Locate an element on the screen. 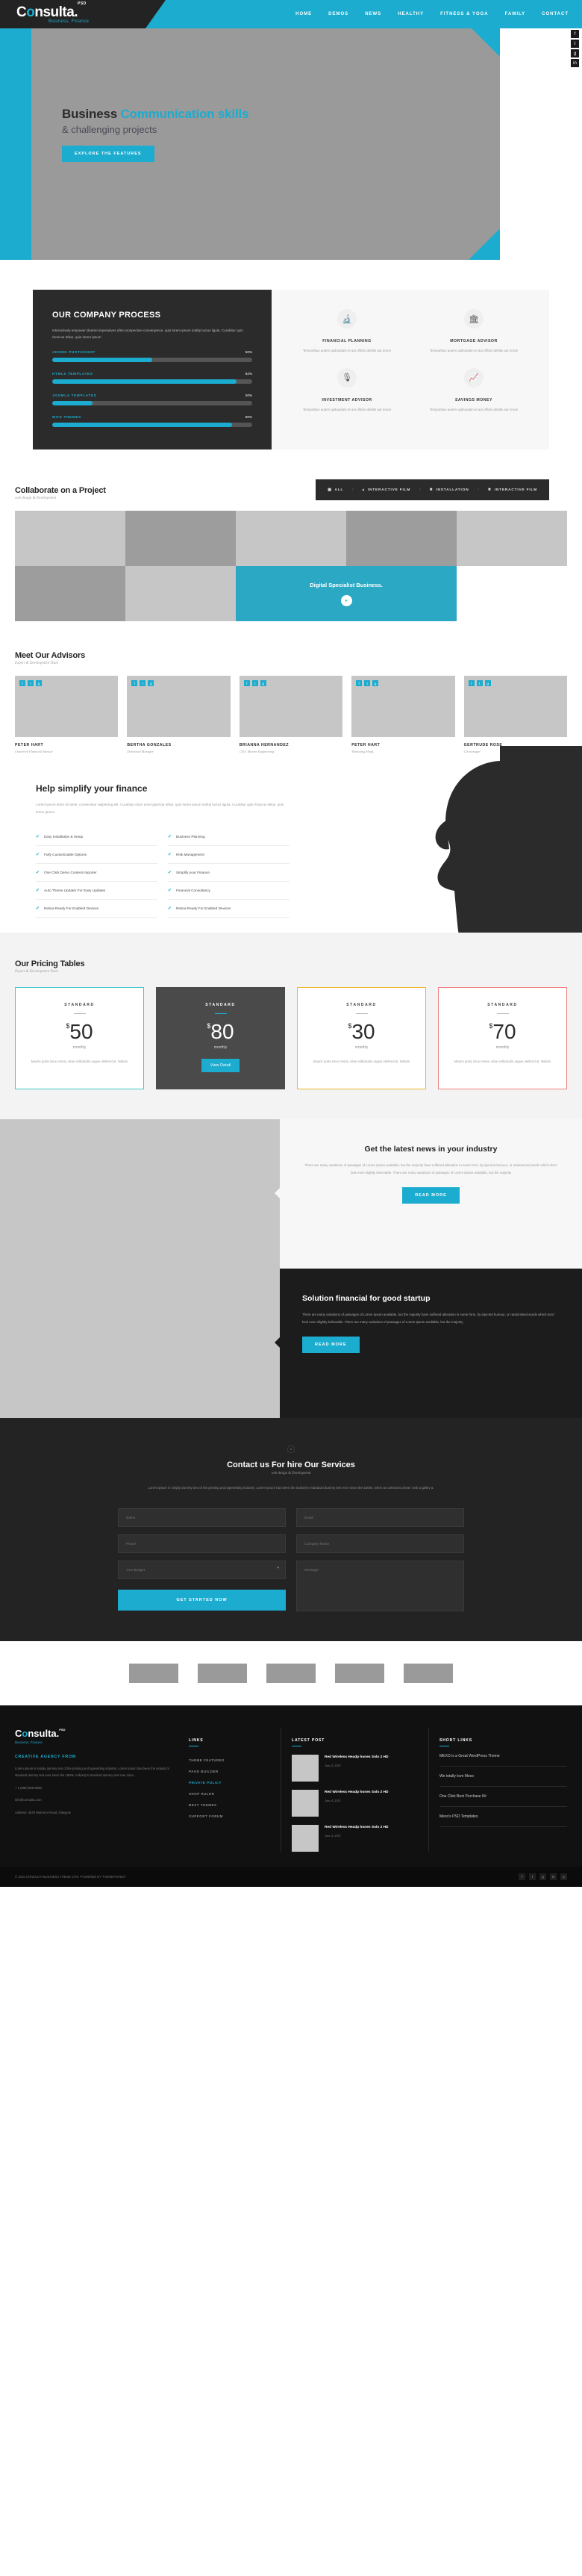 Image resolution: width=582 pixels, height=2576 pixels. filter-interactive-film-1: ▴ INTERACTIVE FILM is located at coordinates (387, 490).